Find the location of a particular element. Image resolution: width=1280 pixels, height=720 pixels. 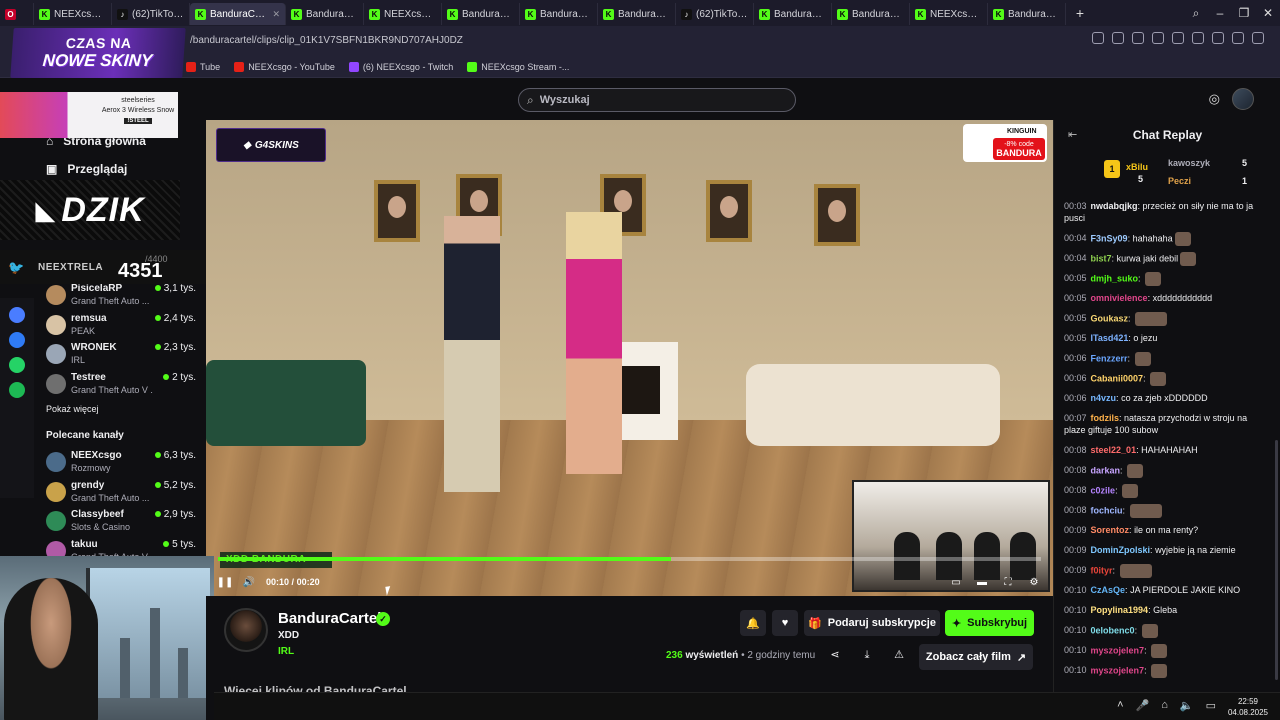

sidebar-channel: NEEXcsgo Rozmowy 6,3 tys. is located at coordinates (121, 464).